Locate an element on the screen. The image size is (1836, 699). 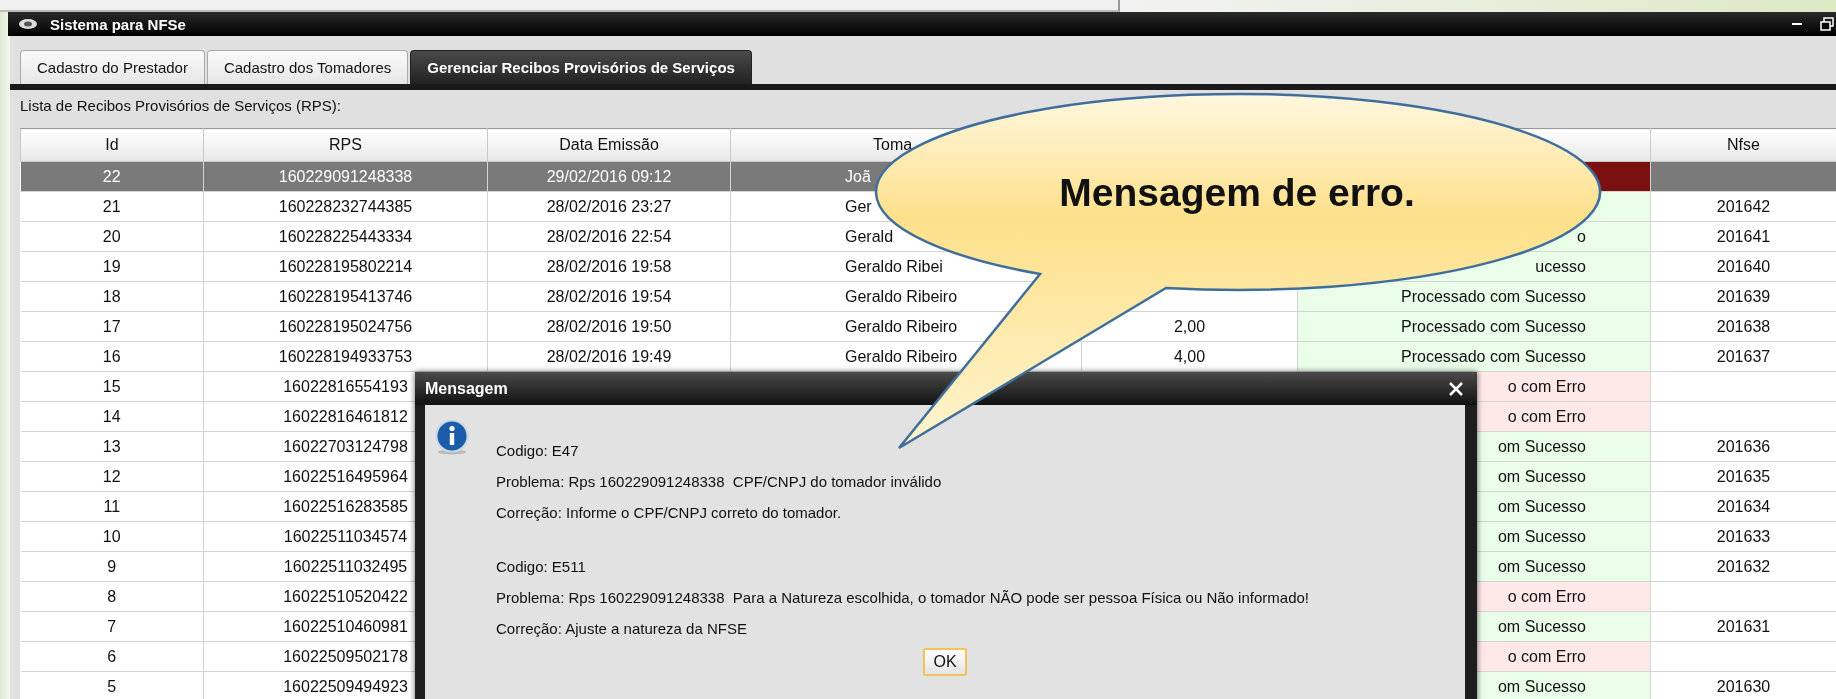
restore-icon is located at coordinates (1827, 24).